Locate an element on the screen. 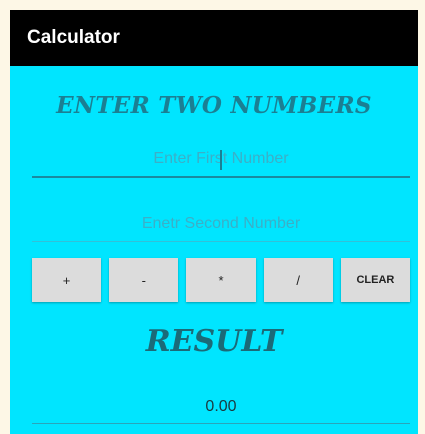  app-bar: Calculator is located at coordinates (214, 38).